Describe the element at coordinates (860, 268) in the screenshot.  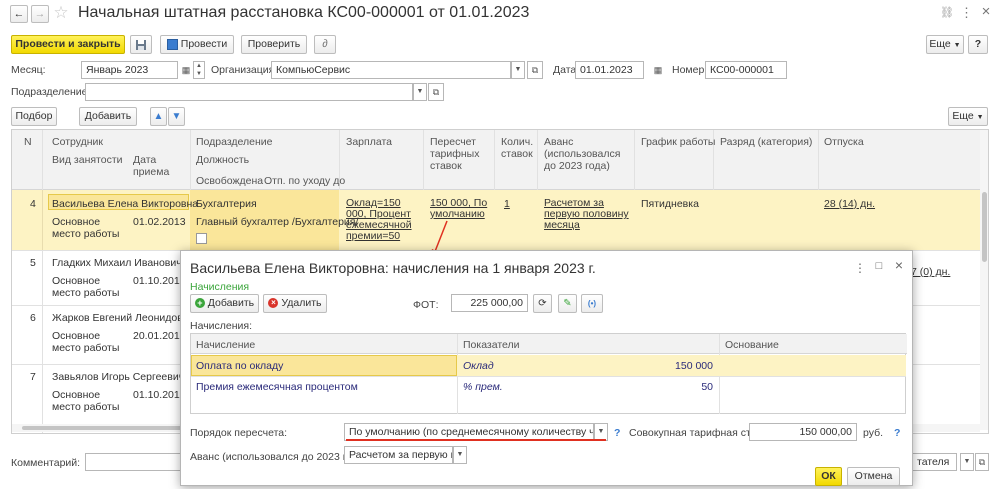
I see `dialog-more-icon: ⋮` at that location.